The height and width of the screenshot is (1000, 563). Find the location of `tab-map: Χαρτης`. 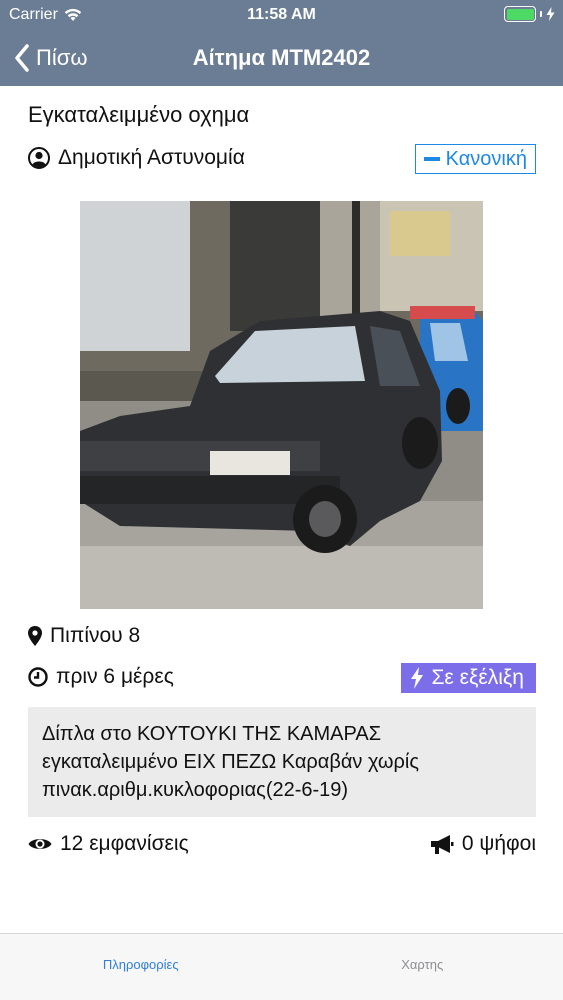

tab-map: Χαρτης is located at coordinates (422, 967).